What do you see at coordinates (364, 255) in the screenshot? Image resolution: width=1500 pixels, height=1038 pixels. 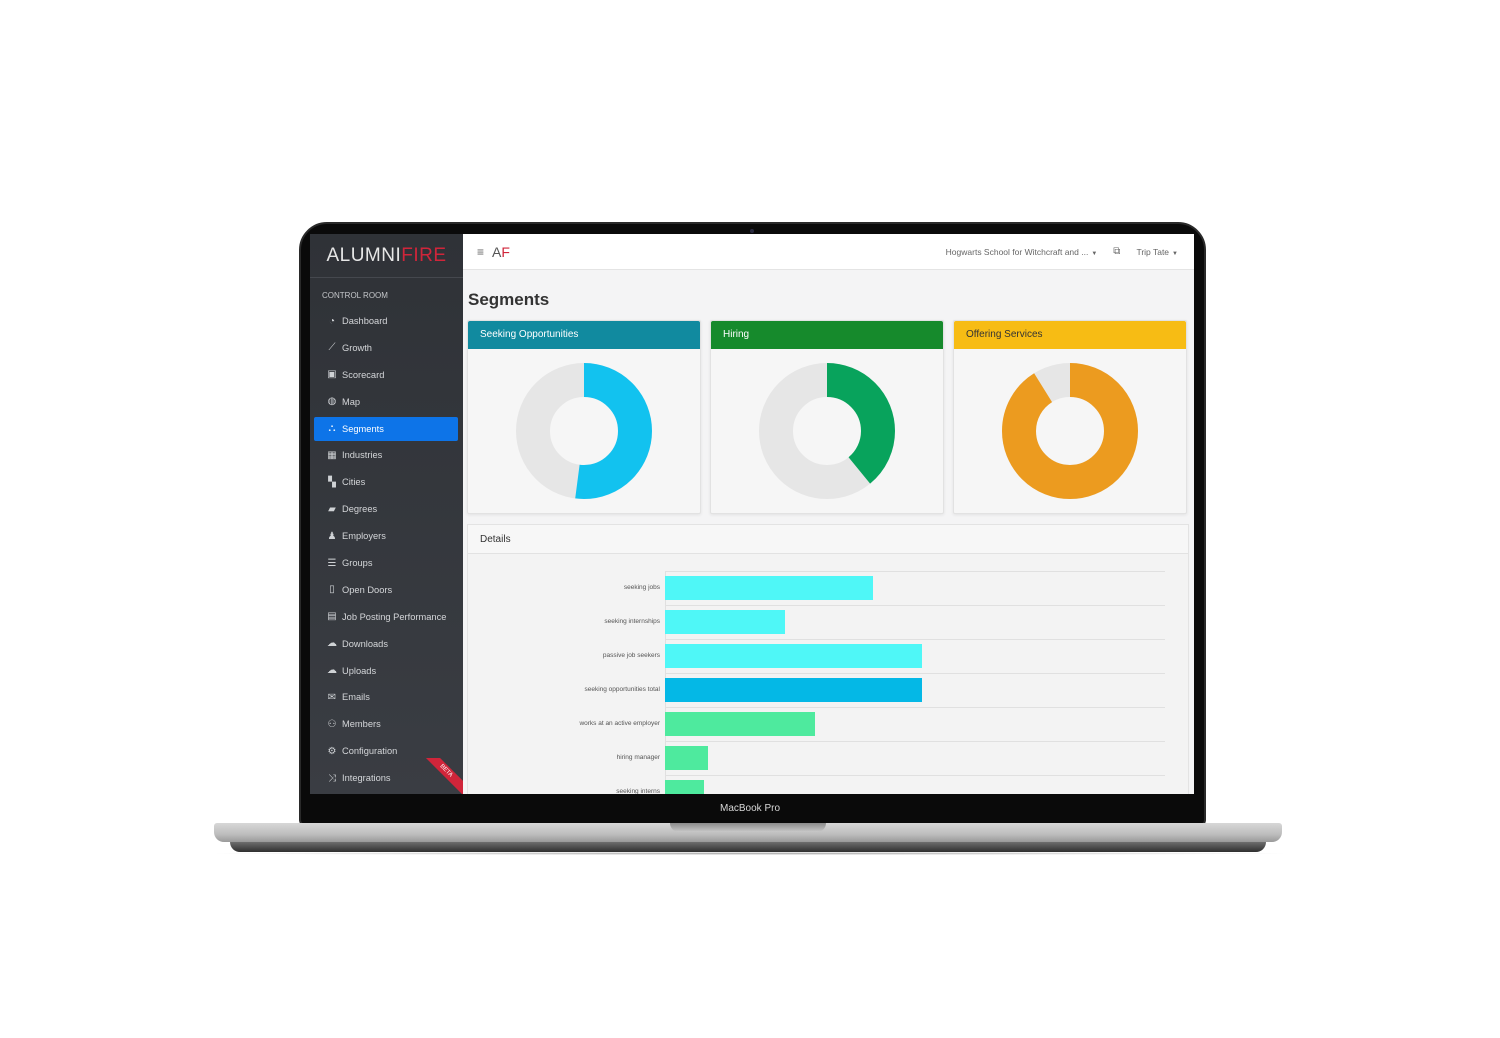 I see `brand-part1: ALUMNI` at bounding box center [364, 255].